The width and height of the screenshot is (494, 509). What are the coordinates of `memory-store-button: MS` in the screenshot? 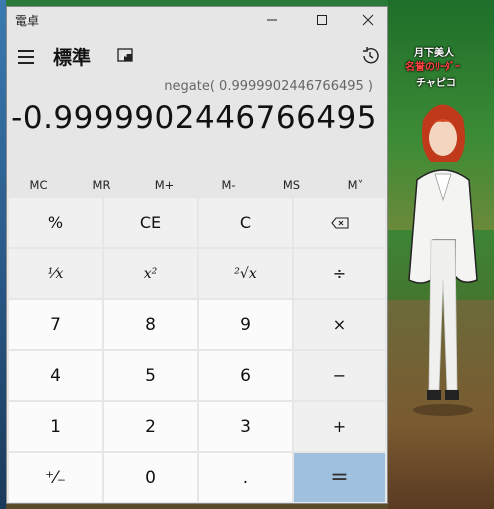 It's located at (291, 185).